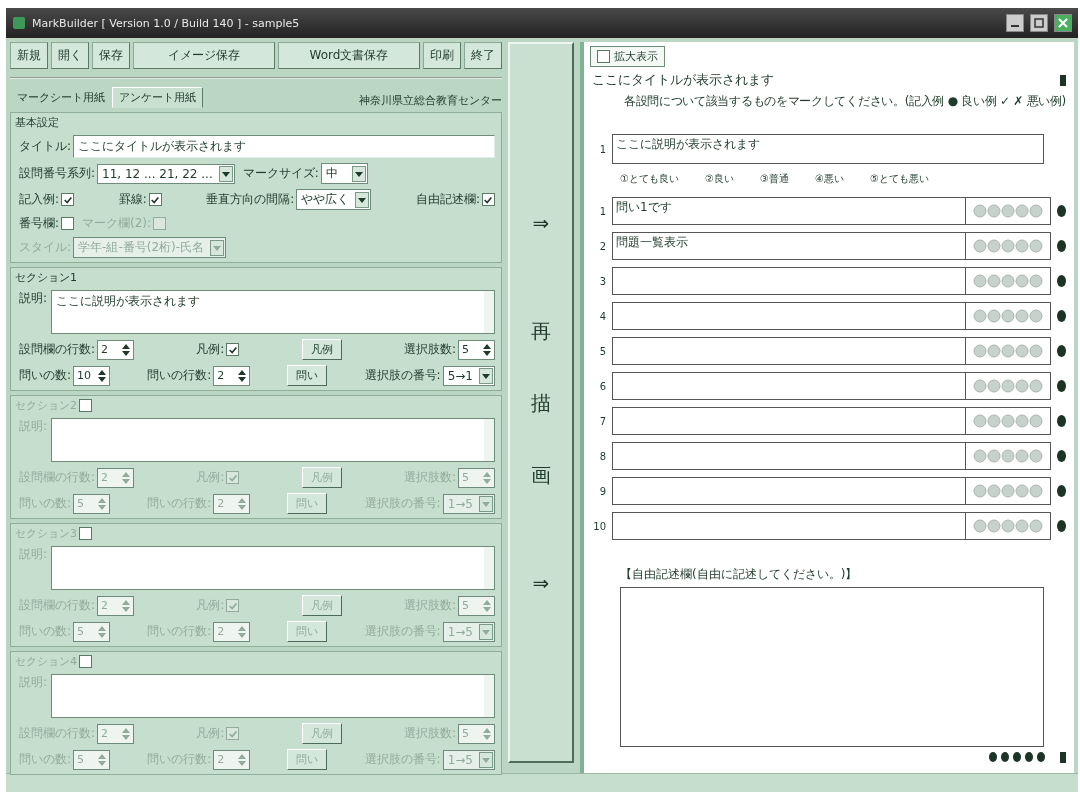  Describe the element at coordinates (468, 375) in the screenshot. I see `dropdown: 5→1` at that location.